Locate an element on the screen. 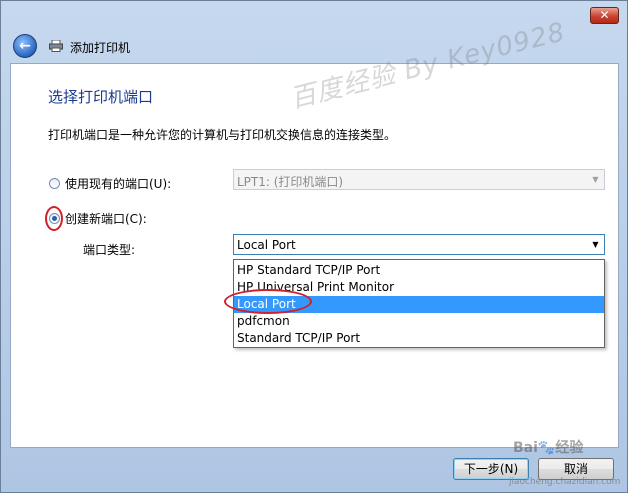 The width and height of the screenshot is (628, 493). window-title: 添加打印机 is located at coordinates (100, 48).